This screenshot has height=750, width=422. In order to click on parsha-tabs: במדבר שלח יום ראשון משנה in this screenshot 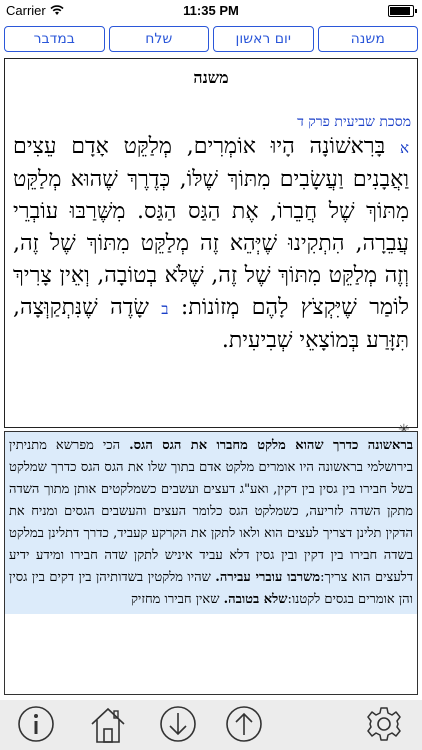, I will do `click(211, 39)`.